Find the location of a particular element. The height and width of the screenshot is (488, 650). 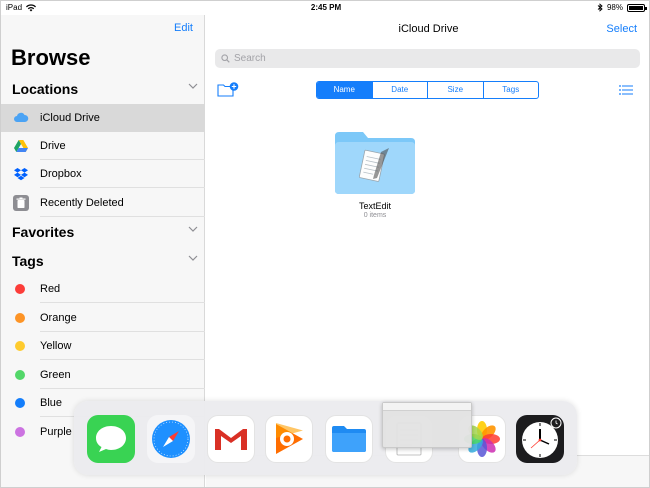

sidebar-item-label: Dropbox is located at coordinates (61, 174).